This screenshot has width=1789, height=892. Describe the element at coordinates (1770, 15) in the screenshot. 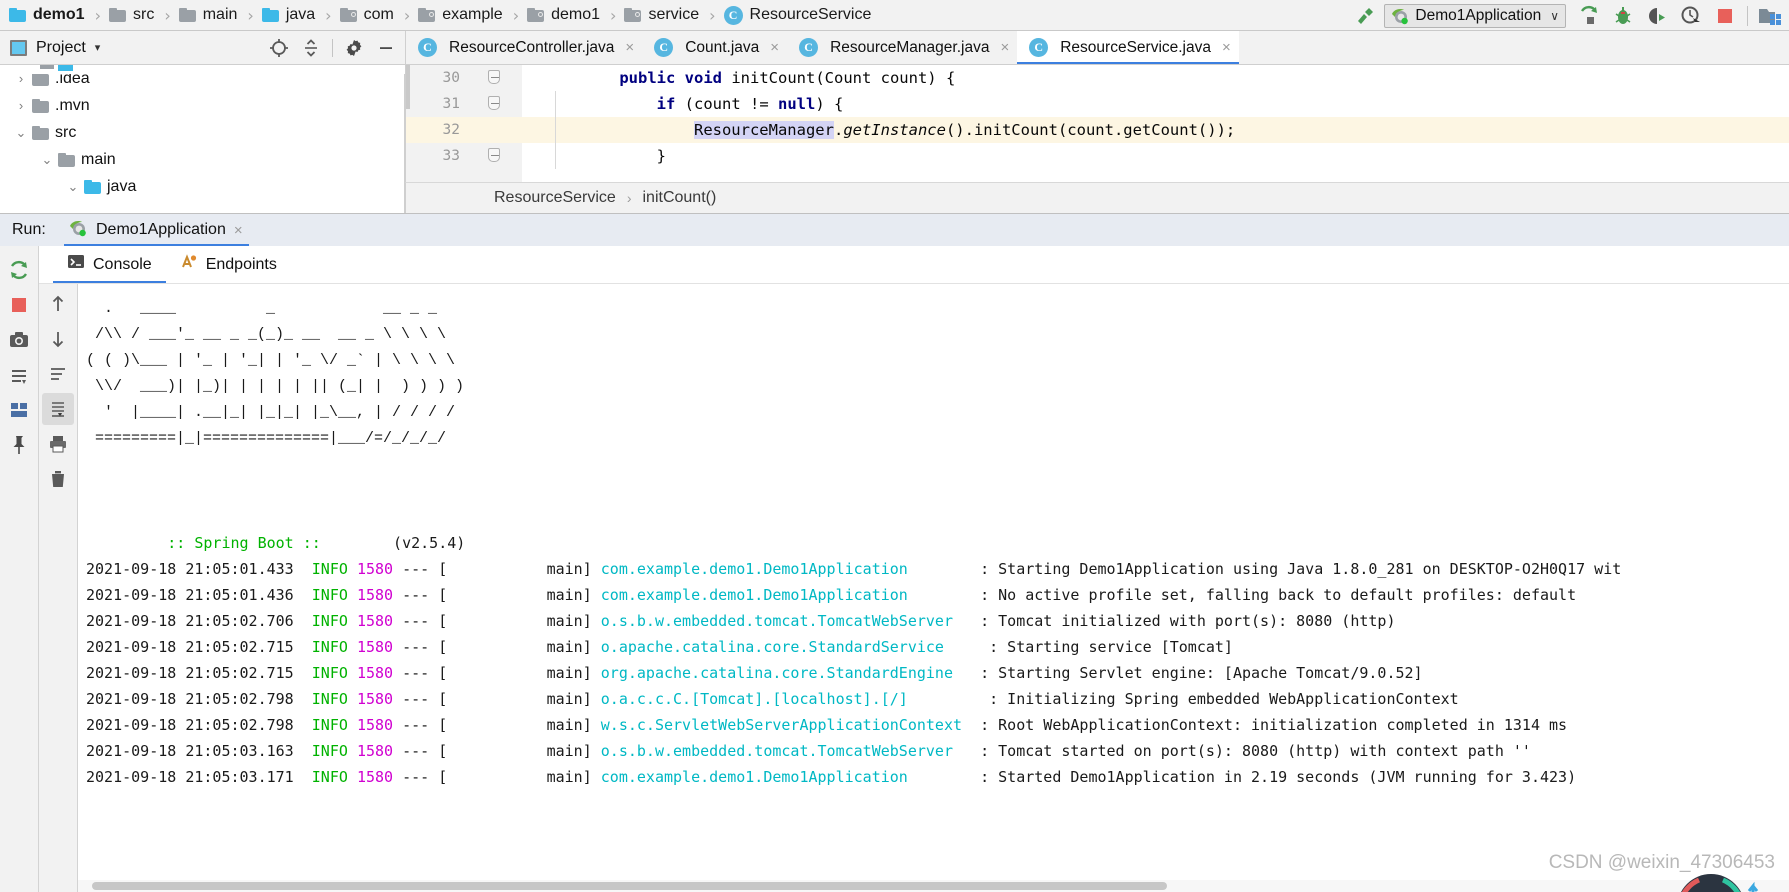

I see `project-structure-icon` at that location.